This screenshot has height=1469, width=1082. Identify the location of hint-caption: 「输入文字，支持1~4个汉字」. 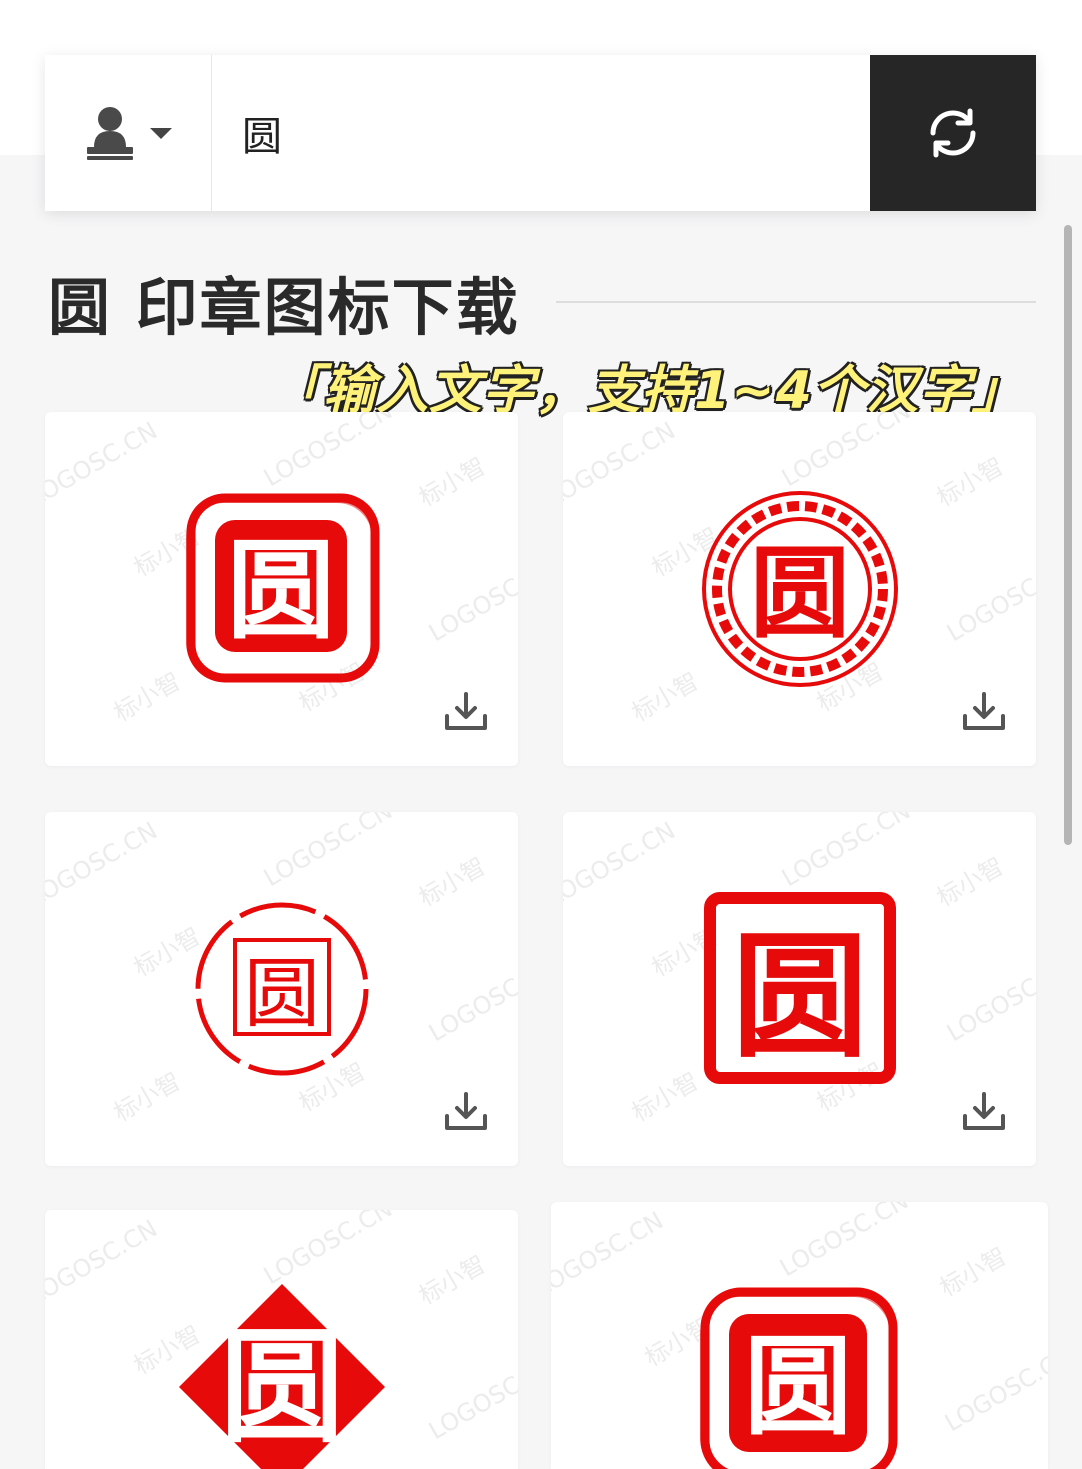
(647, 391).